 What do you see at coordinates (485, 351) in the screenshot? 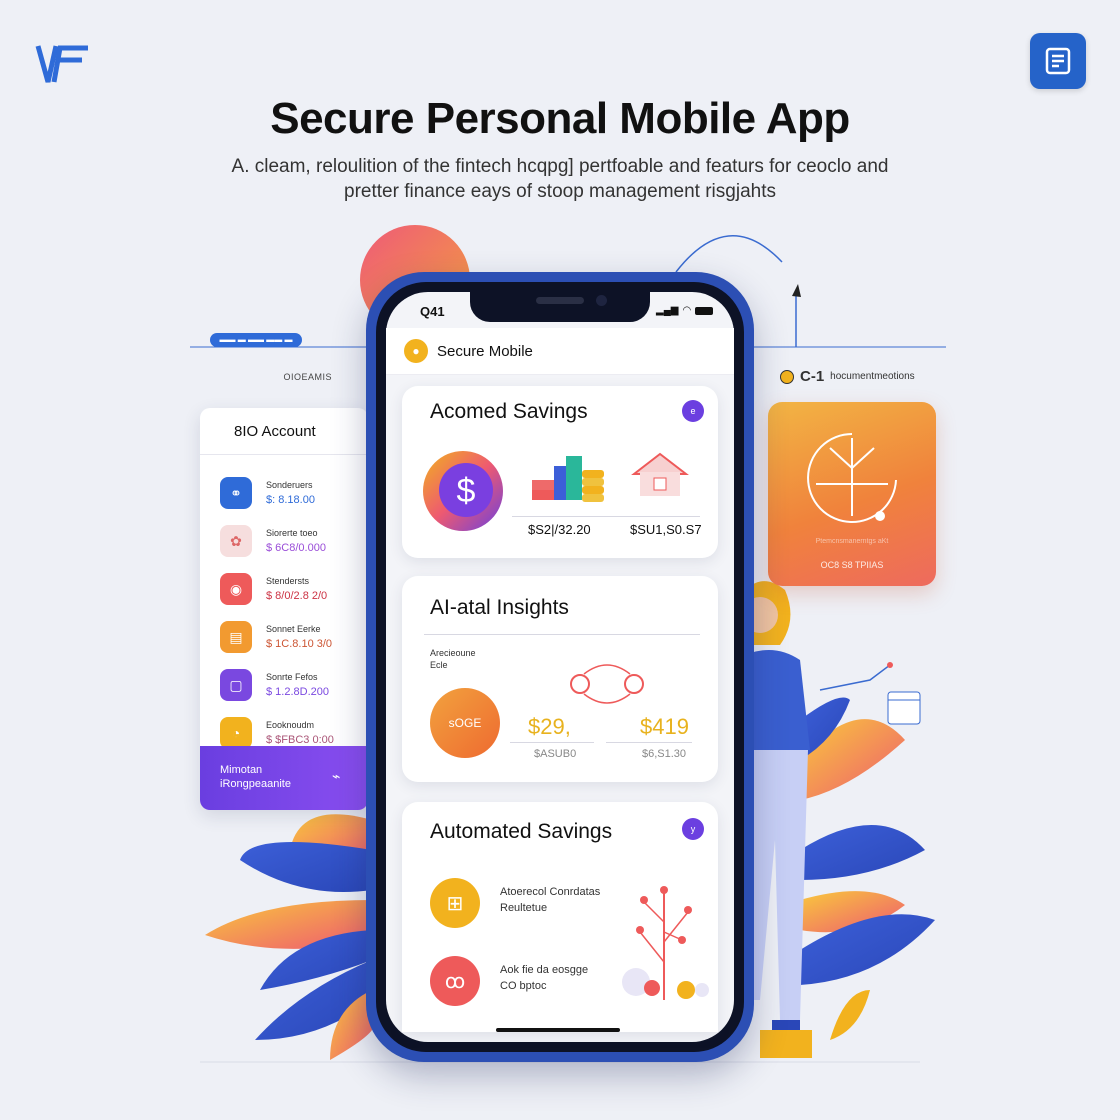
I see `app-name: Secure Mobile` at bounding box center [485, 351].